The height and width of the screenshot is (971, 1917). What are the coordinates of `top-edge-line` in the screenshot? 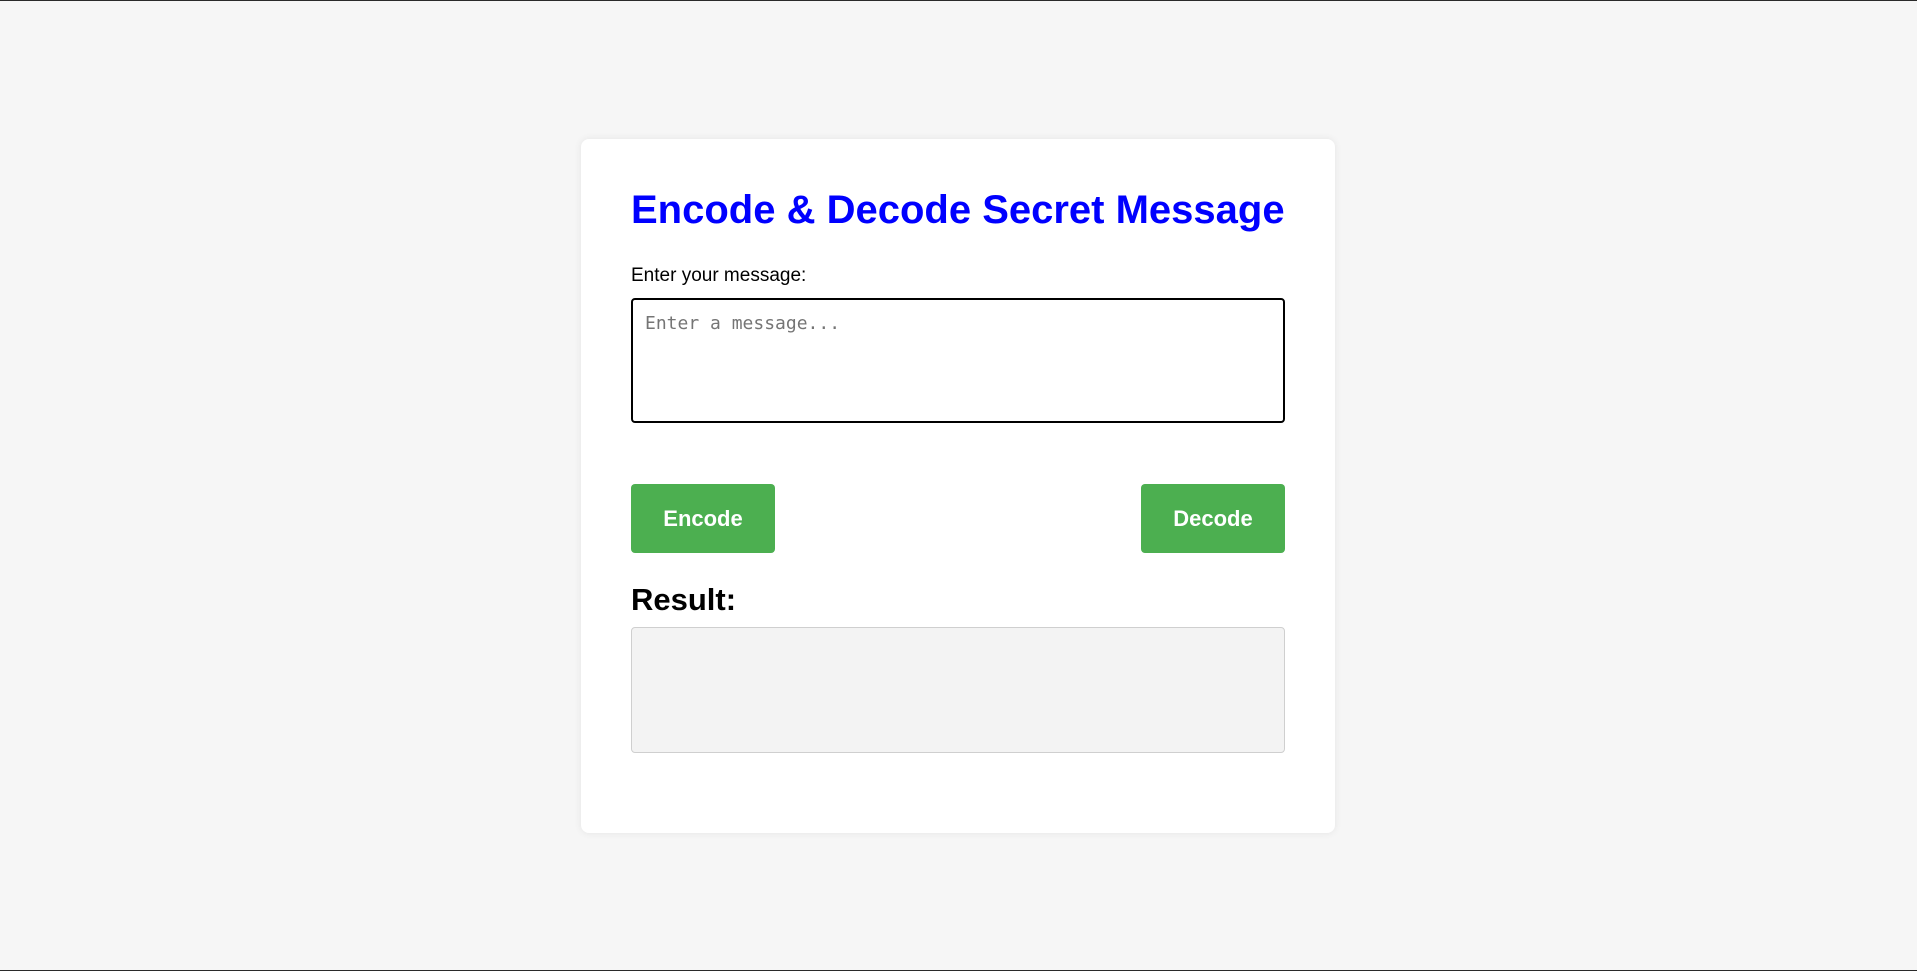 It's located at (958, 0).